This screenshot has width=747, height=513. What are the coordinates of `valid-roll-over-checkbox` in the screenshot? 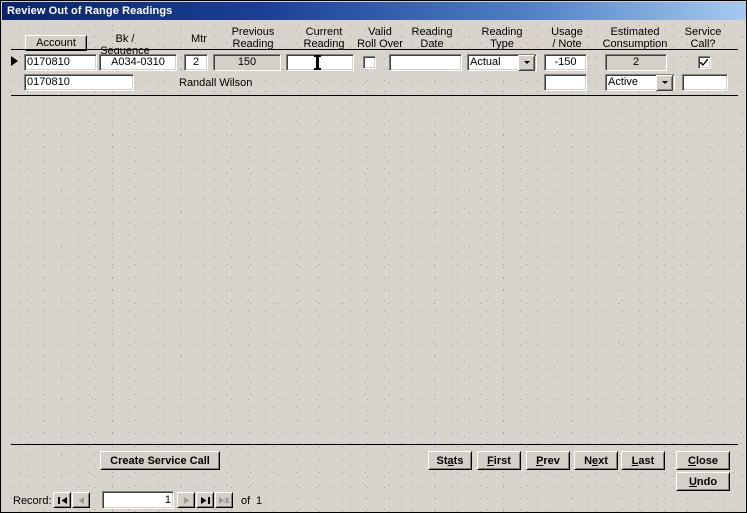 It's located at (369, 62).